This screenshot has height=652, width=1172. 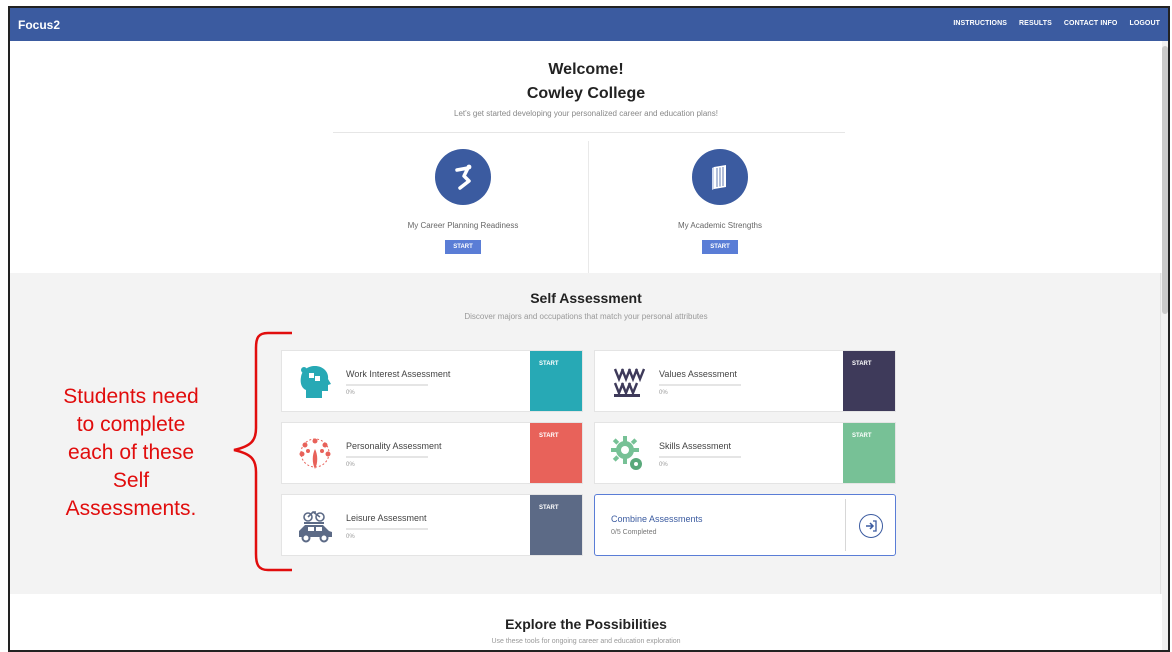 What do you see at coordinates (556, 381) in the screenshot?
I see `work-interest-start-button: START` at bounding box center [556, 381].